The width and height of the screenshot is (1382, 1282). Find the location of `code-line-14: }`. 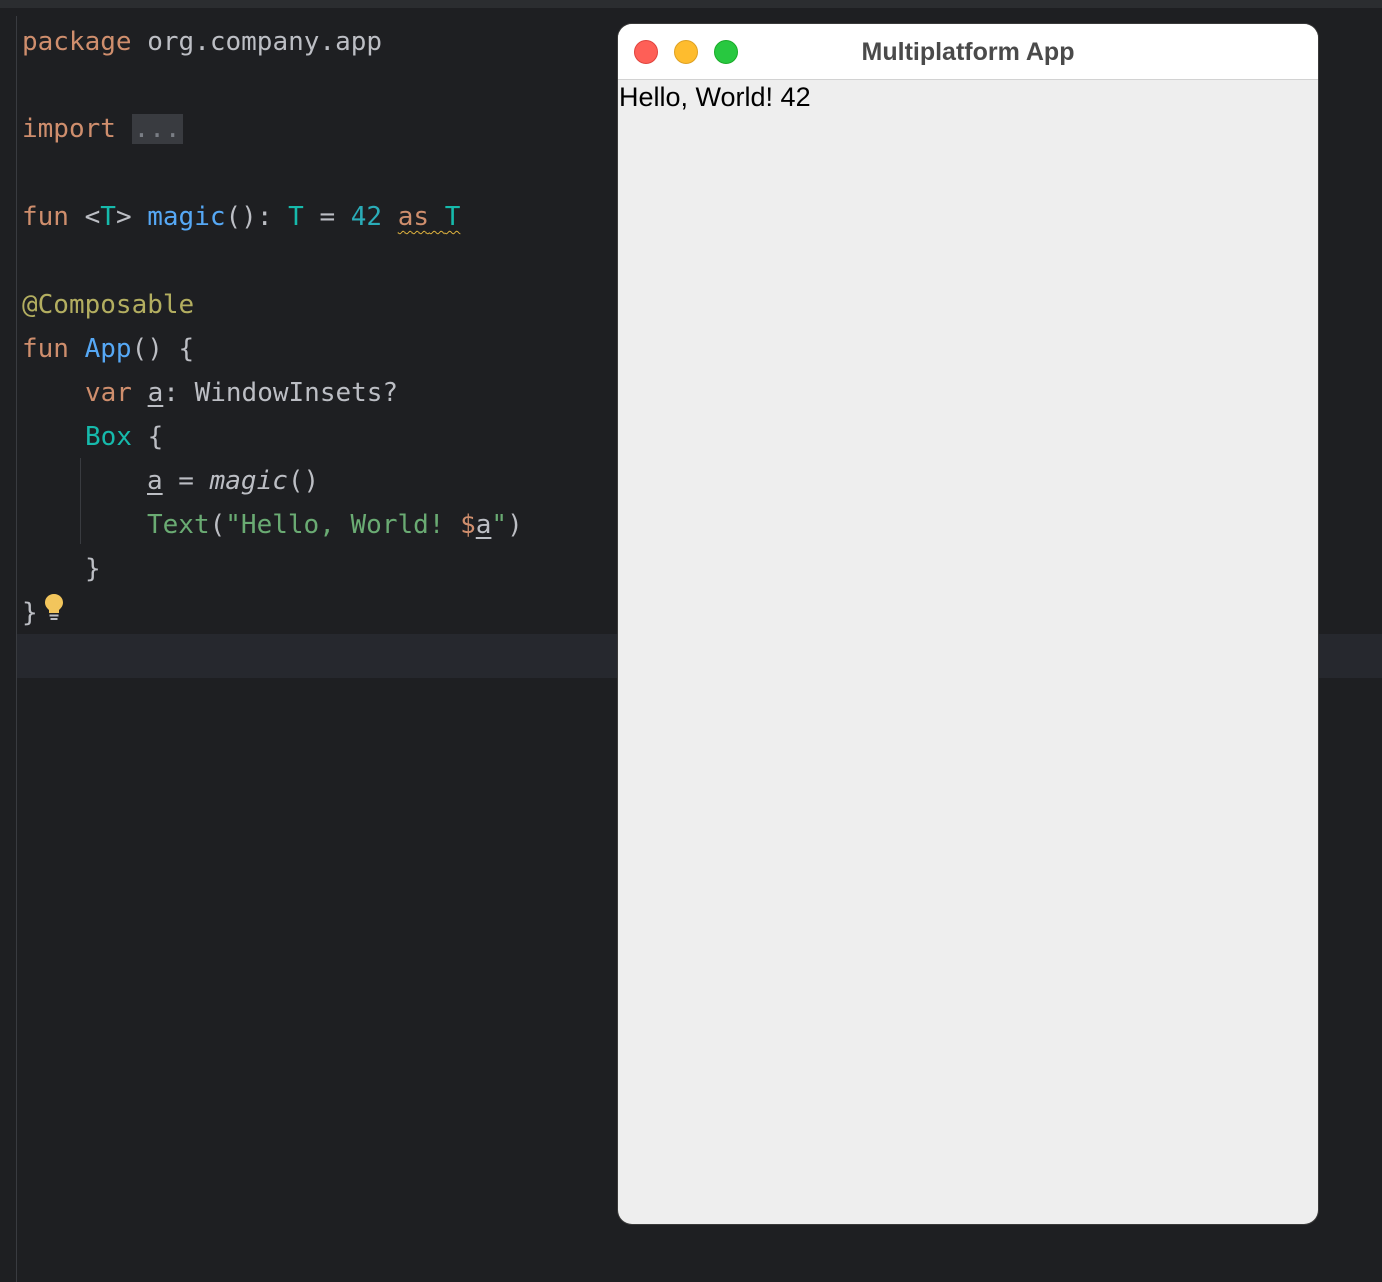

code-line-14: } is located at coordinates (30, 613).